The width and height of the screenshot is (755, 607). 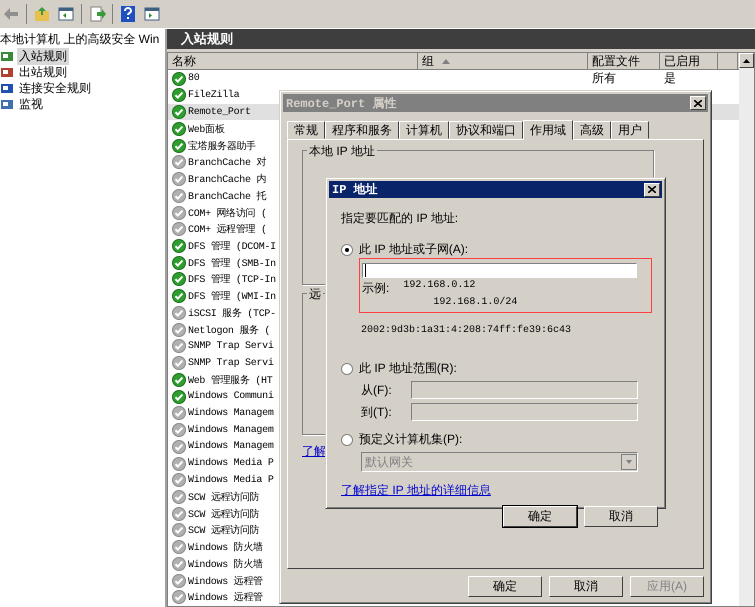 I want to click on rule-name: DFS 管理 (WMI-In, so click(x=232, y=296).